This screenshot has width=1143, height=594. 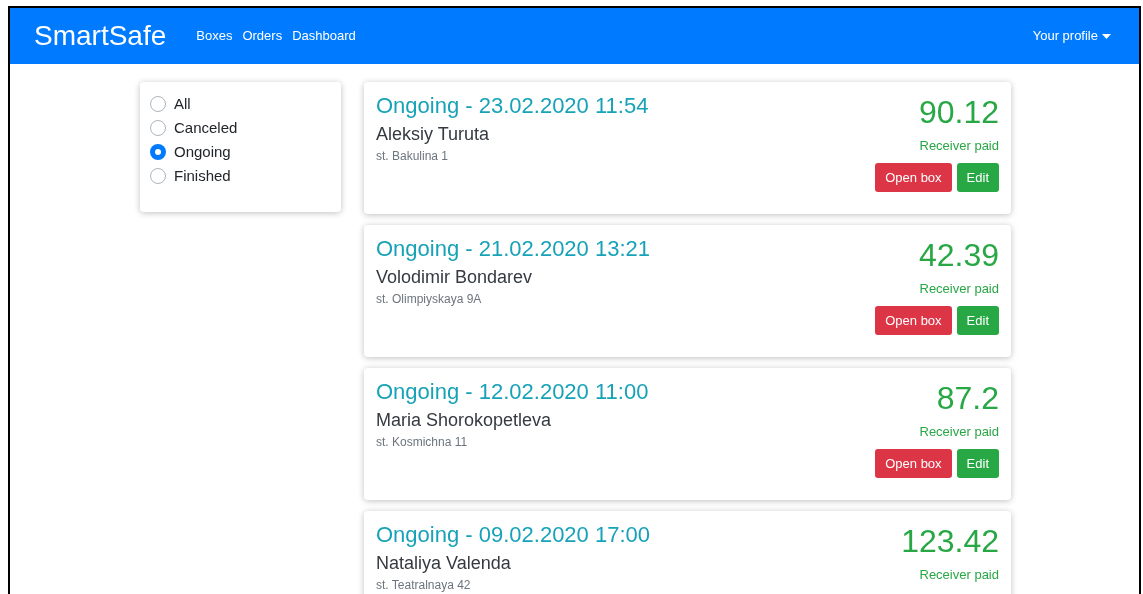 I want to click on radio-label: Finished, so click(x=202, y=176).